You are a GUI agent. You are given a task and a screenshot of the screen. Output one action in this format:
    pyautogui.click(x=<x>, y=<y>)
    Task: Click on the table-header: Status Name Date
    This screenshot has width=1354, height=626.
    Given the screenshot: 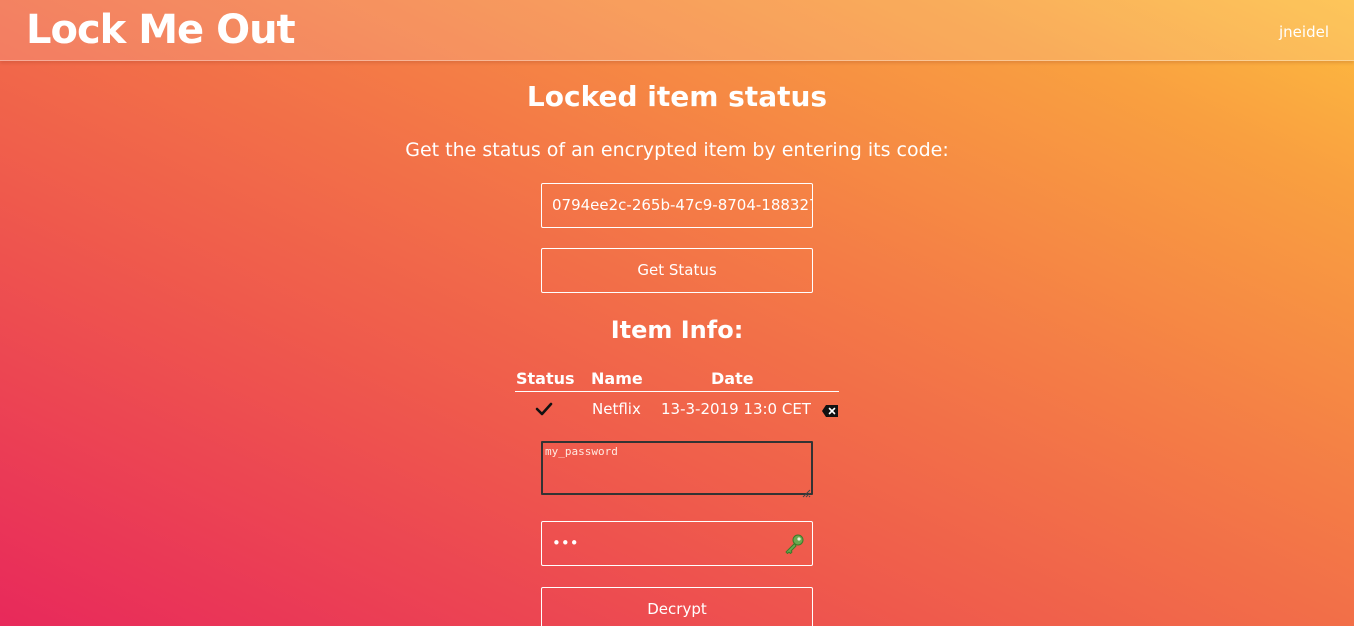 What is the action you would take?
    pyautogui.click(x=677, y=380)
    